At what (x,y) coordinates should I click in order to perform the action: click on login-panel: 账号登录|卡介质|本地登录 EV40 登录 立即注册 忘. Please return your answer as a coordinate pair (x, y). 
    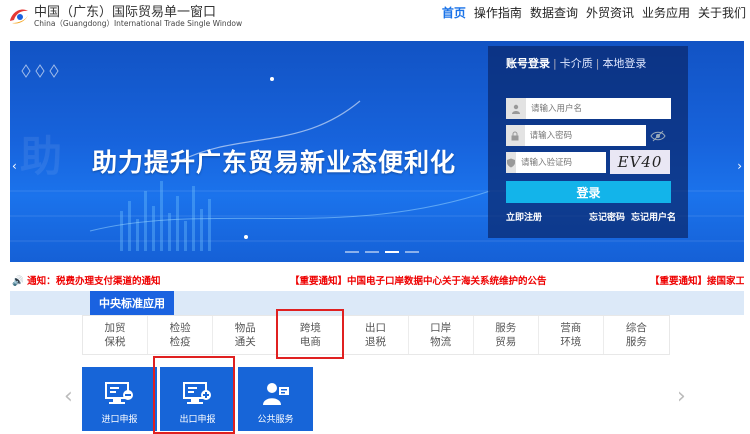
    Looking at the image, I should click on (588, 142).